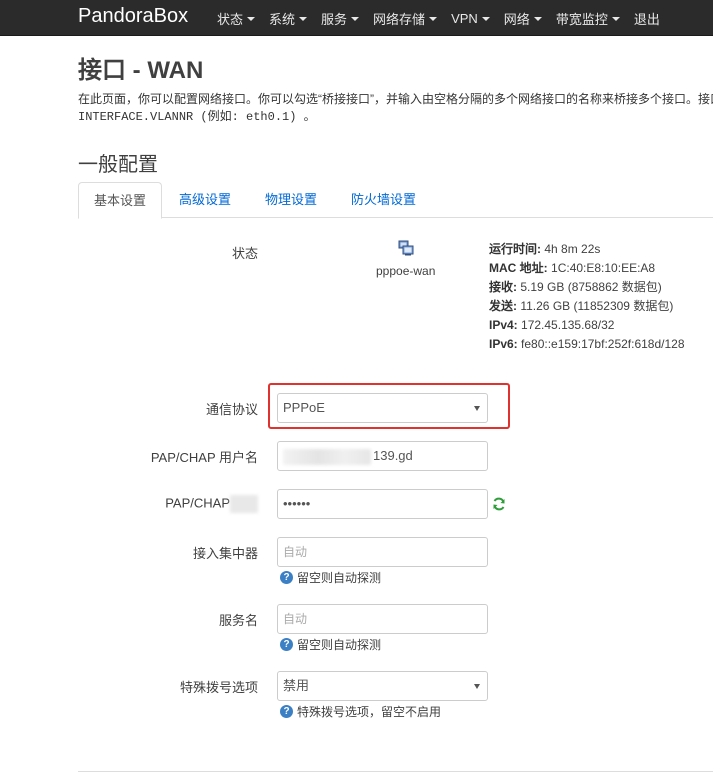 This screenshot has height=774, width=713. What do you see at coordinates (244, 253) in the screenshot?
I see `status-label: 状态` at bounding box center [244, 253].